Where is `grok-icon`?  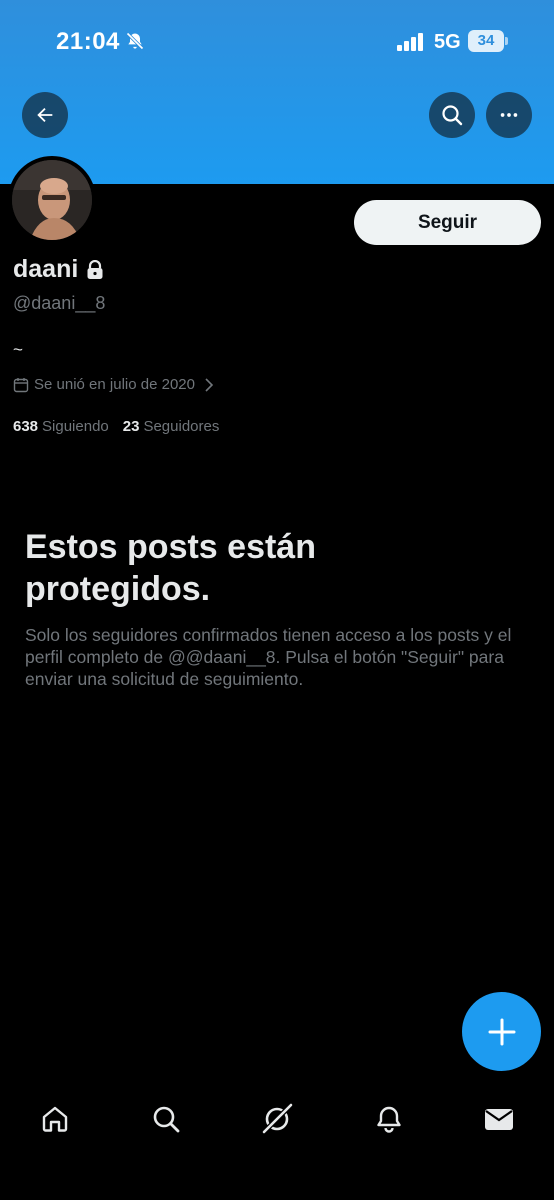
grok-icon is located at coordinates (277, 1118).